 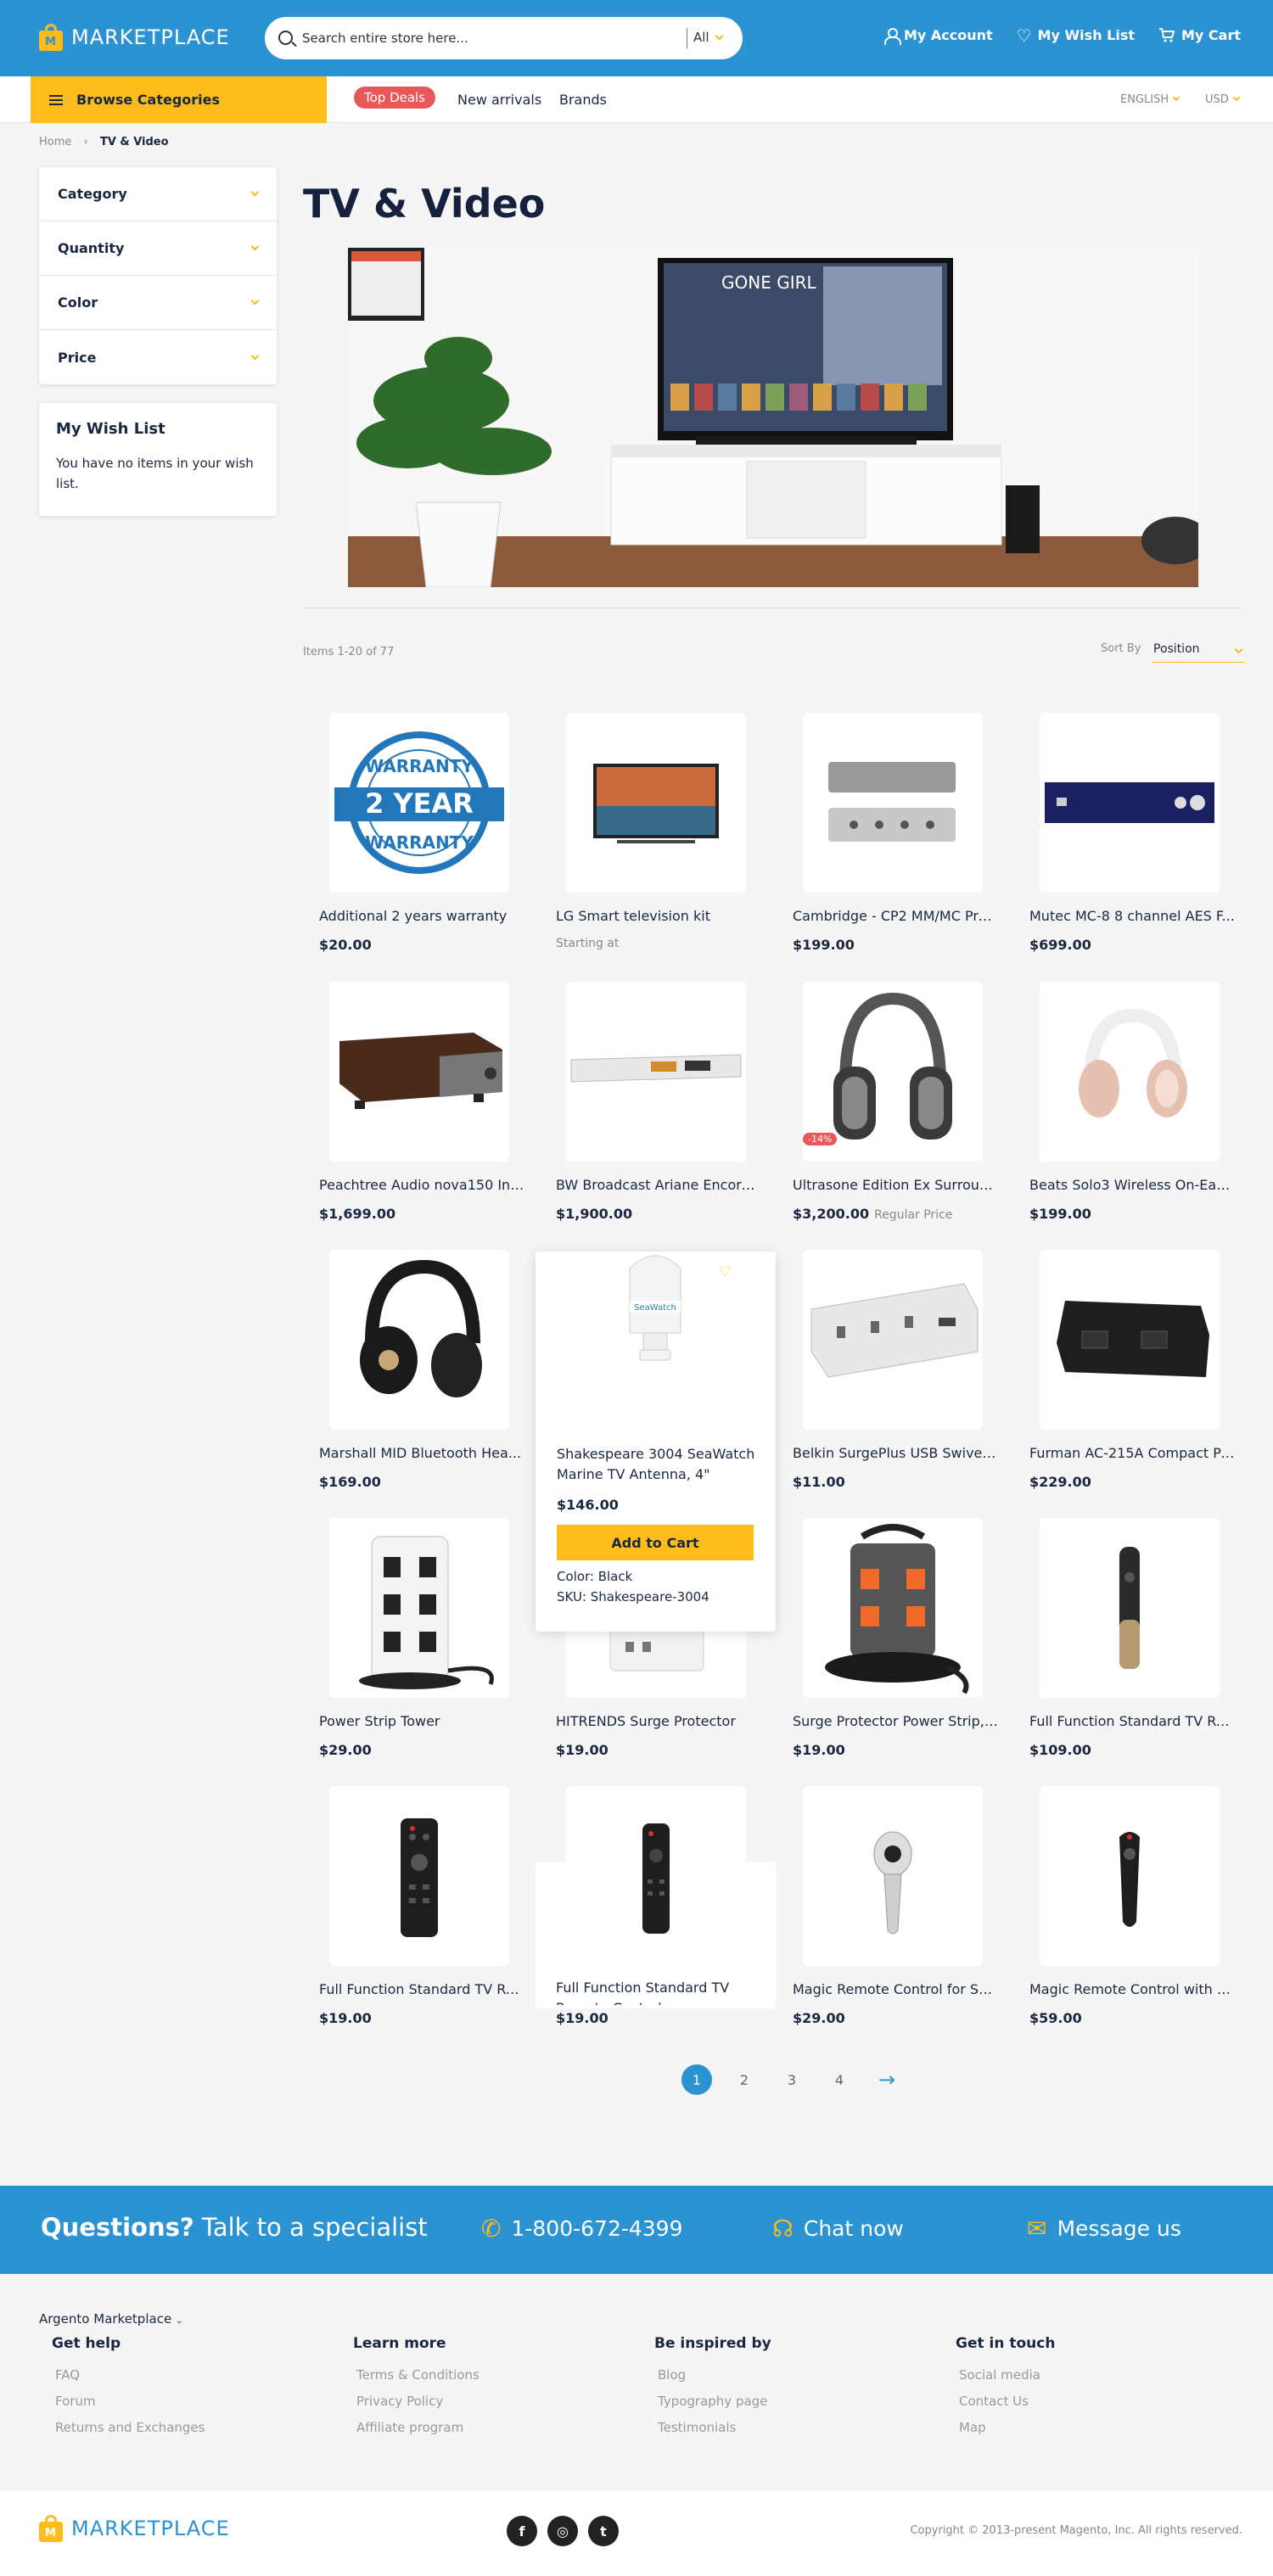 I want to click on facebook-icon: f, so click(x=522, y=2531).